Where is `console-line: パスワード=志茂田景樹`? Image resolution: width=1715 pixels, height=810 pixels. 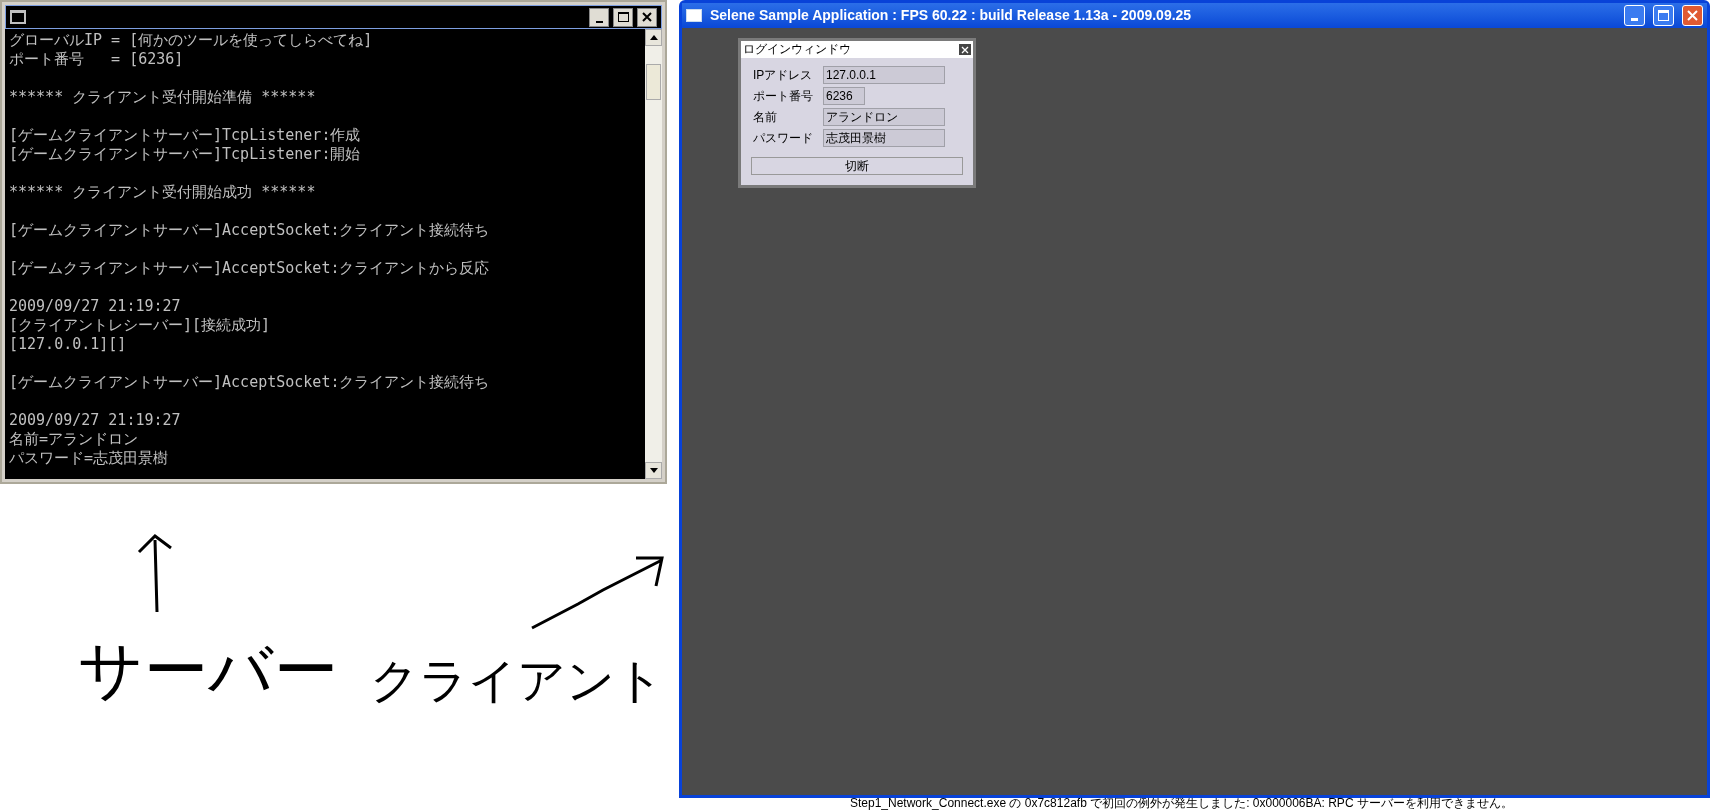 console-line: パスワード=志茂田景樹 is located at coordinates (89, 458).